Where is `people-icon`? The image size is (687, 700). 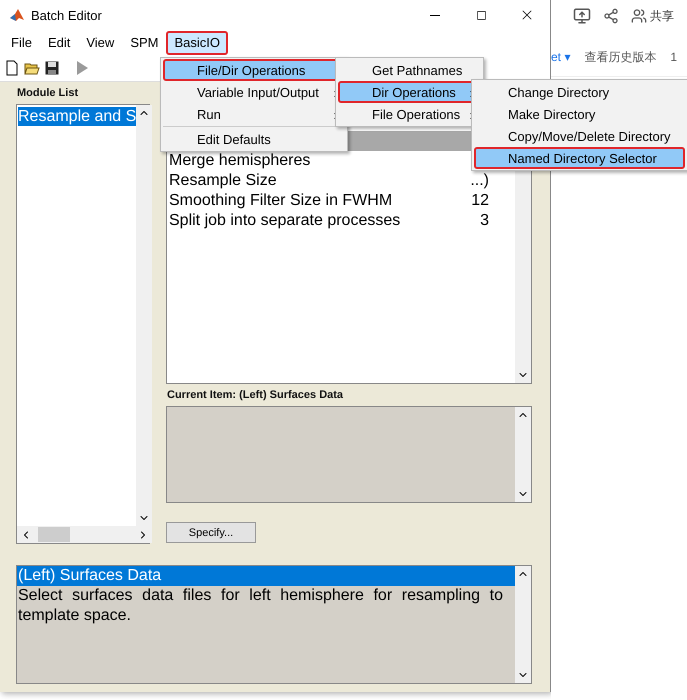
people-icon is located at coordinates (639, 16).